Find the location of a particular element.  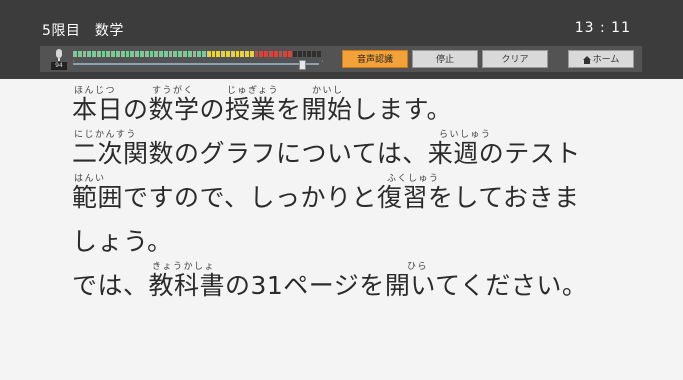

stop-button: 停止 is located at coordinates (445, 59).